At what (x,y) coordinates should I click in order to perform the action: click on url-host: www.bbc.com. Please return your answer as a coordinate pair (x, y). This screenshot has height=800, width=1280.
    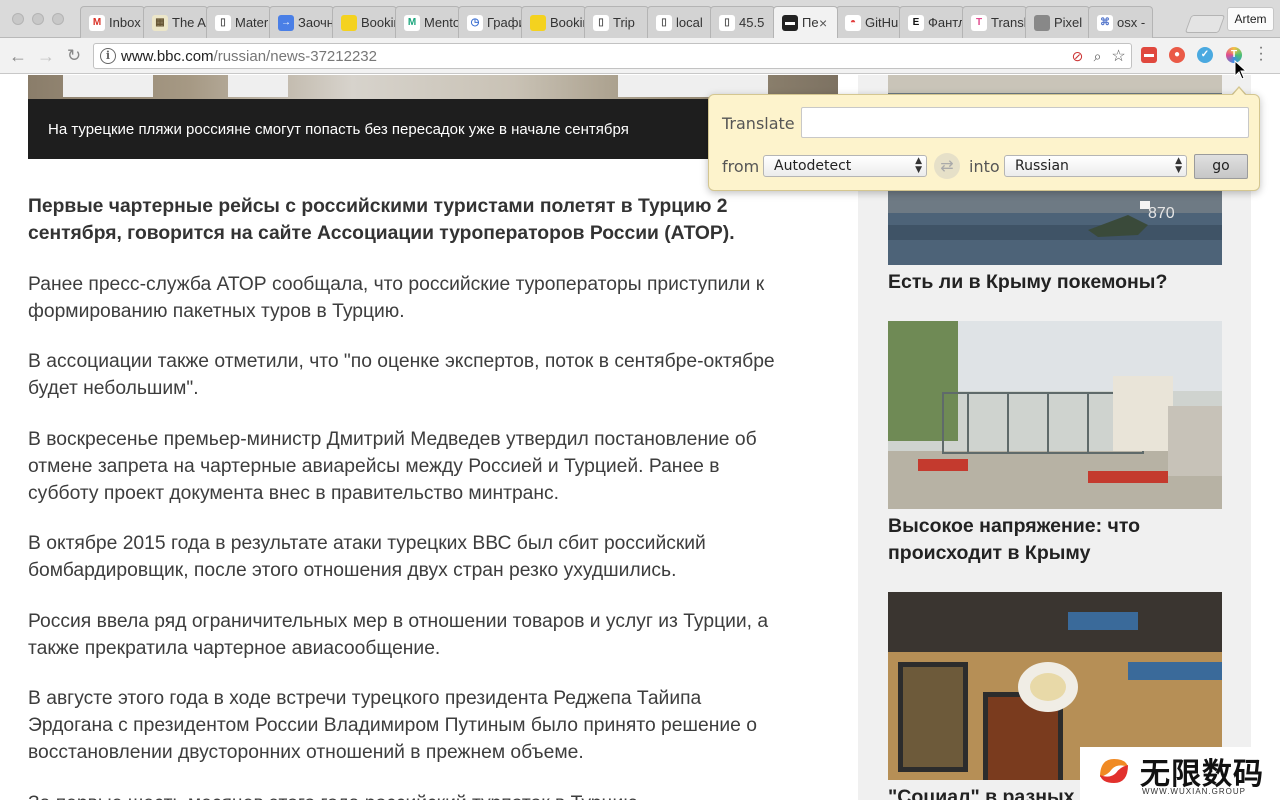
    Looking at the image, I should click on (167, 56).